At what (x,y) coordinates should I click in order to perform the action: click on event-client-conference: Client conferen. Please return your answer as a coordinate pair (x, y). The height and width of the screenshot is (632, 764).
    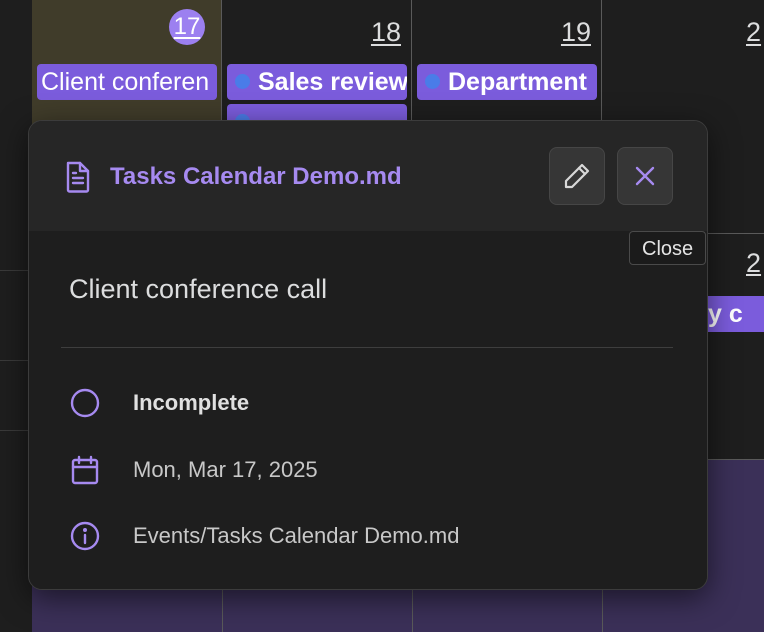
    Looking at the image, I should click on (127, 82).